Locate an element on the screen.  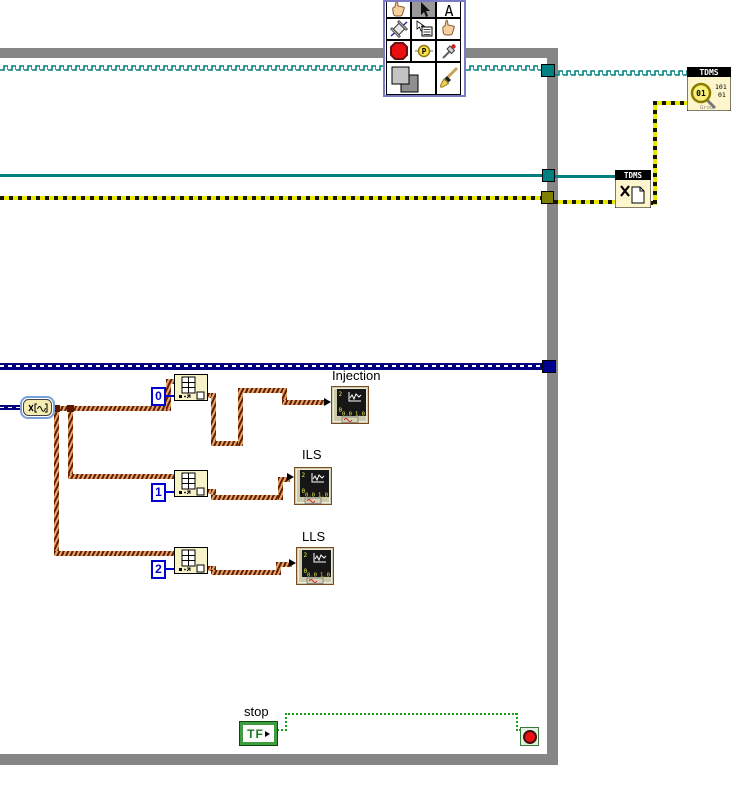
tool-set-color is located at coordinates (411, 78).